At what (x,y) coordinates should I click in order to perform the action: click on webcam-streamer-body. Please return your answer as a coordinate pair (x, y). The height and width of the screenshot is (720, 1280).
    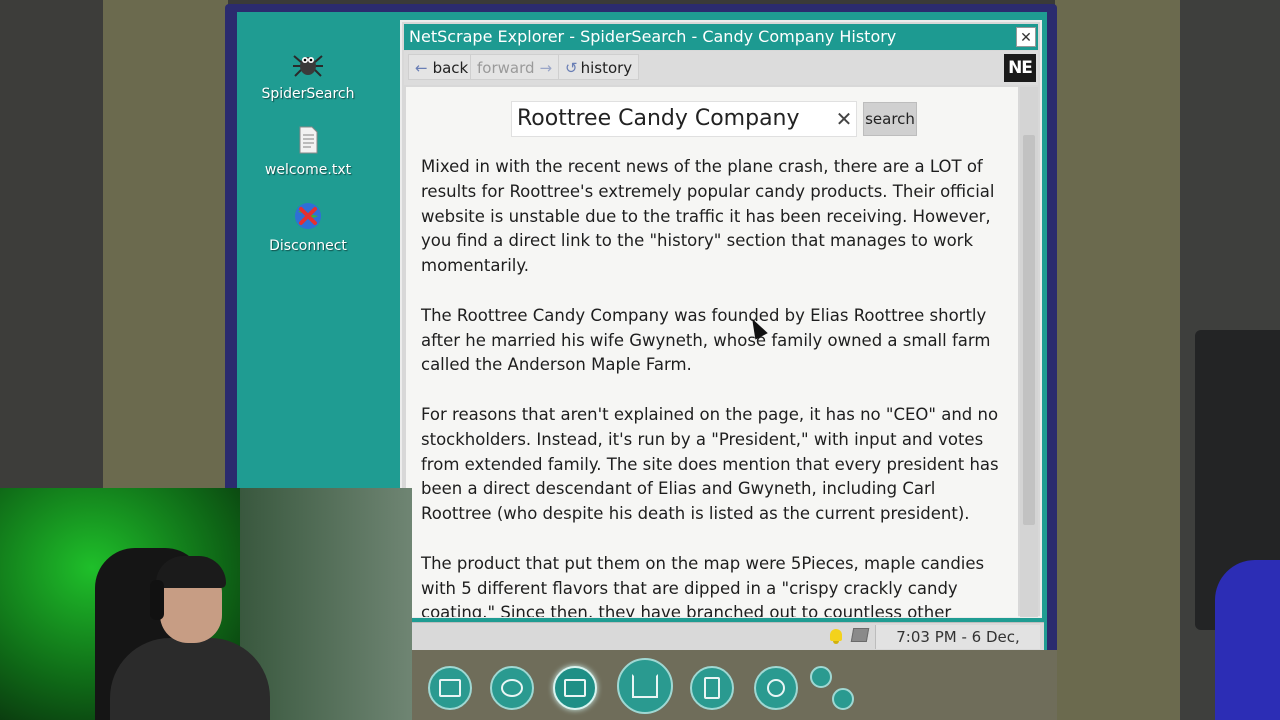
    Looking at the image, I should click on (190, 679).